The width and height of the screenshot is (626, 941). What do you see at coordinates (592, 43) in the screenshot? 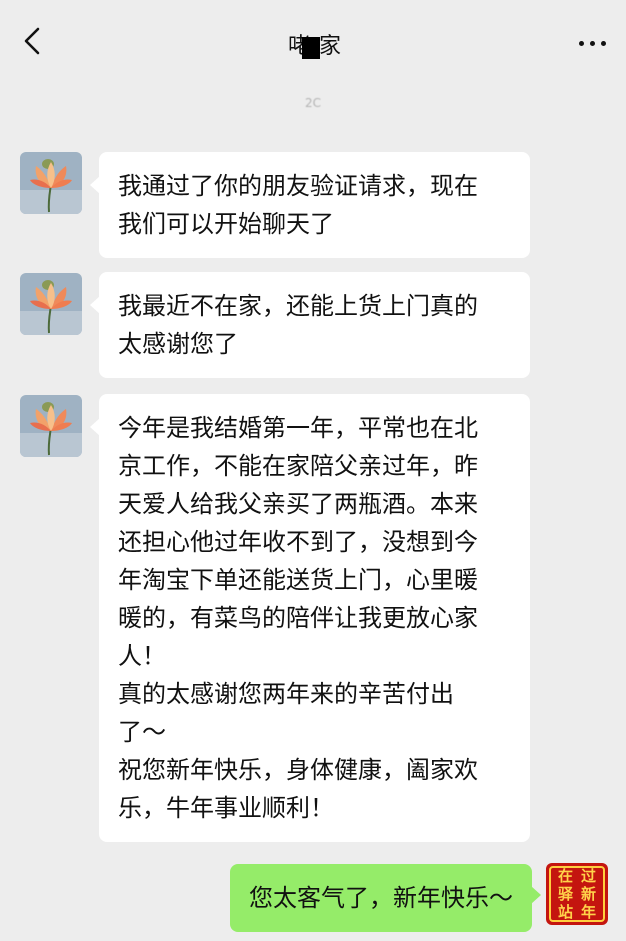
I see `more-button` at bounding box center [592, 43].